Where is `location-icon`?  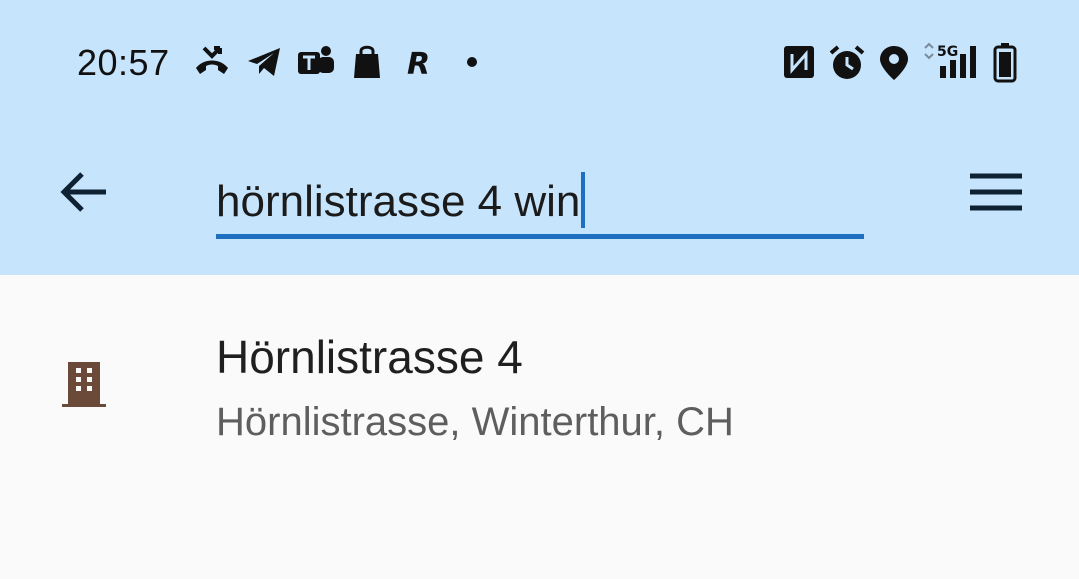
location-icon is located at coordinates (894, 63).